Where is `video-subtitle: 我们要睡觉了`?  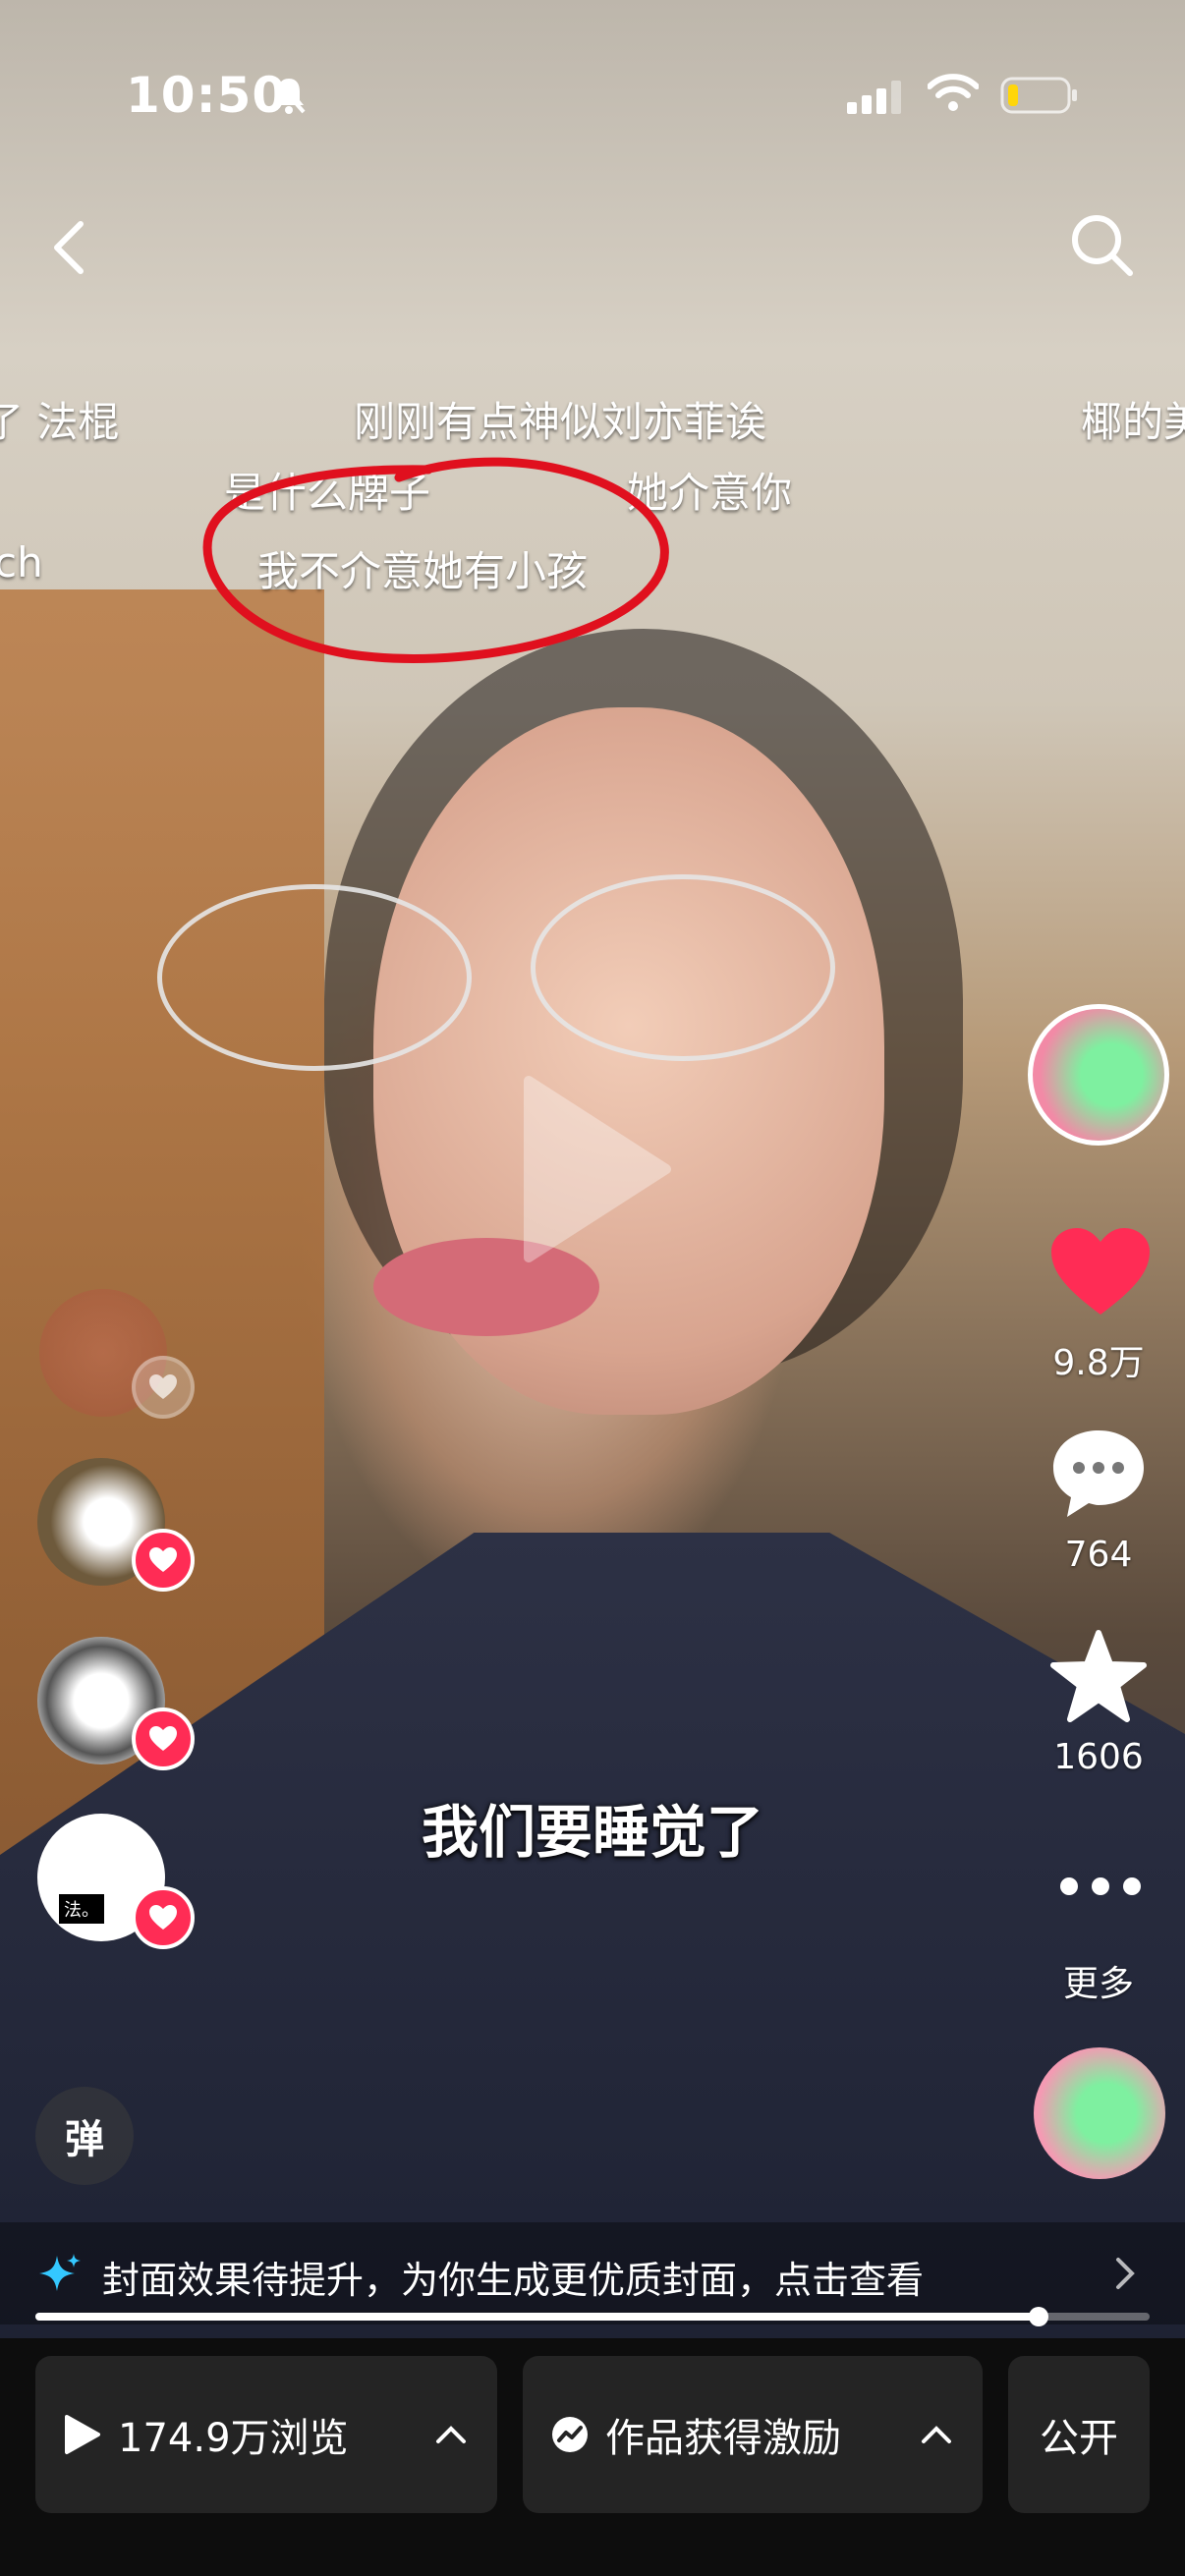 video-subtitle: 我们要睡觉了 is located at coordinates (592, 1832).